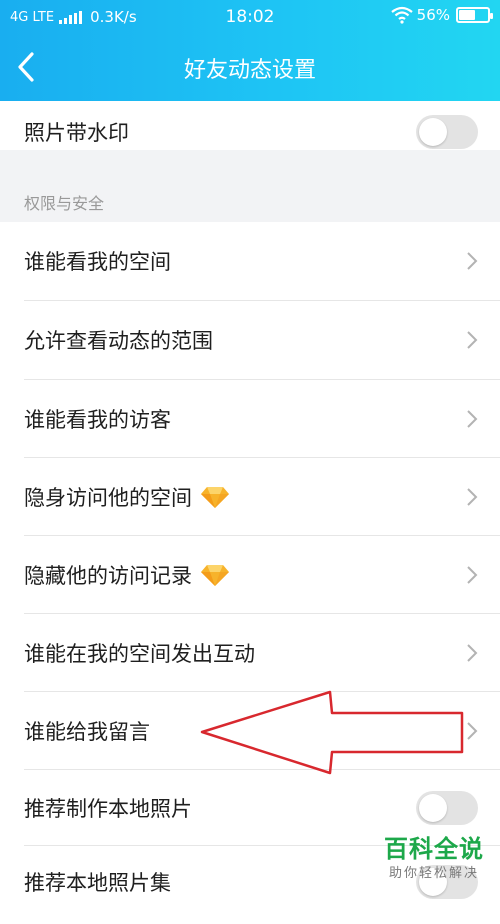 The height and width of the screenshot is (924, 500). I want to click on battery-icon, so click(474, 15).